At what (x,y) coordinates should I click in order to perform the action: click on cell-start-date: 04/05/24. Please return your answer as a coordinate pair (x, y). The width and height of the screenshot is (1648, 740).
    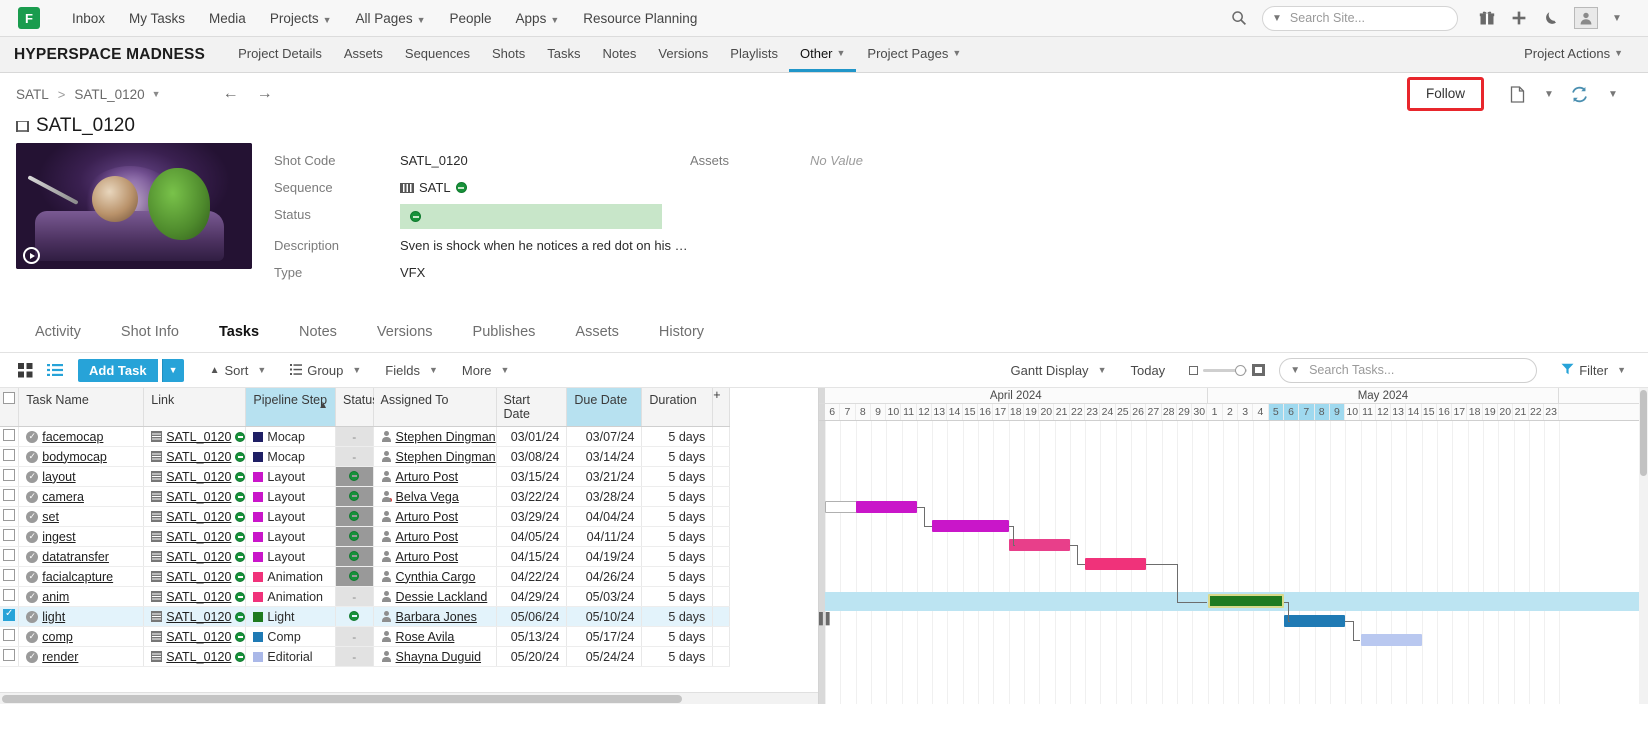
    Looking at the image, I should click on (532, 536).